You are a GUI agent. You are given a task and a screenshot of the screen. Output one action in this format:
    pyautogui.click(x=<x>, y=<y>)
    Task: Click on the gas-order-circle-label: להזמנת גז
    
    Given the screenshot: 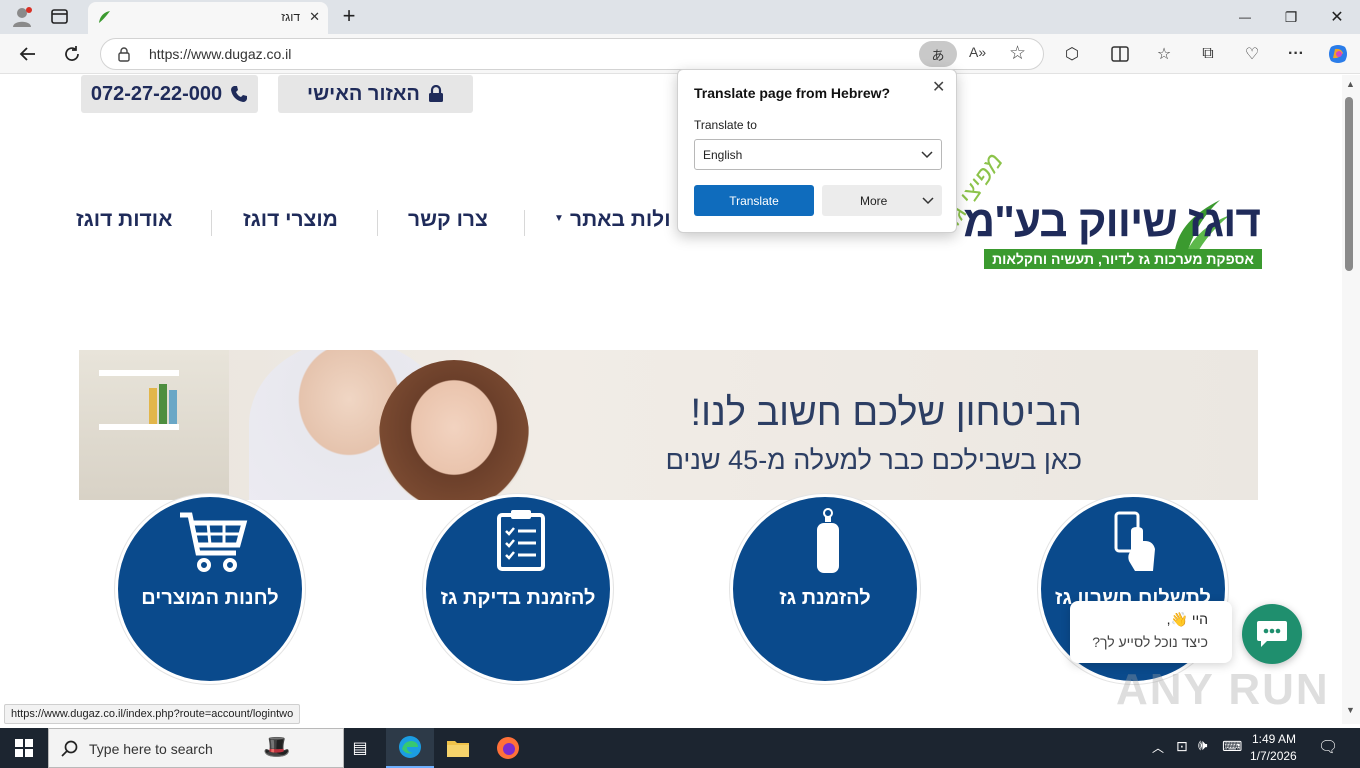 What is the action you would take?
    pyautogui.click(x=825, y=598)
    